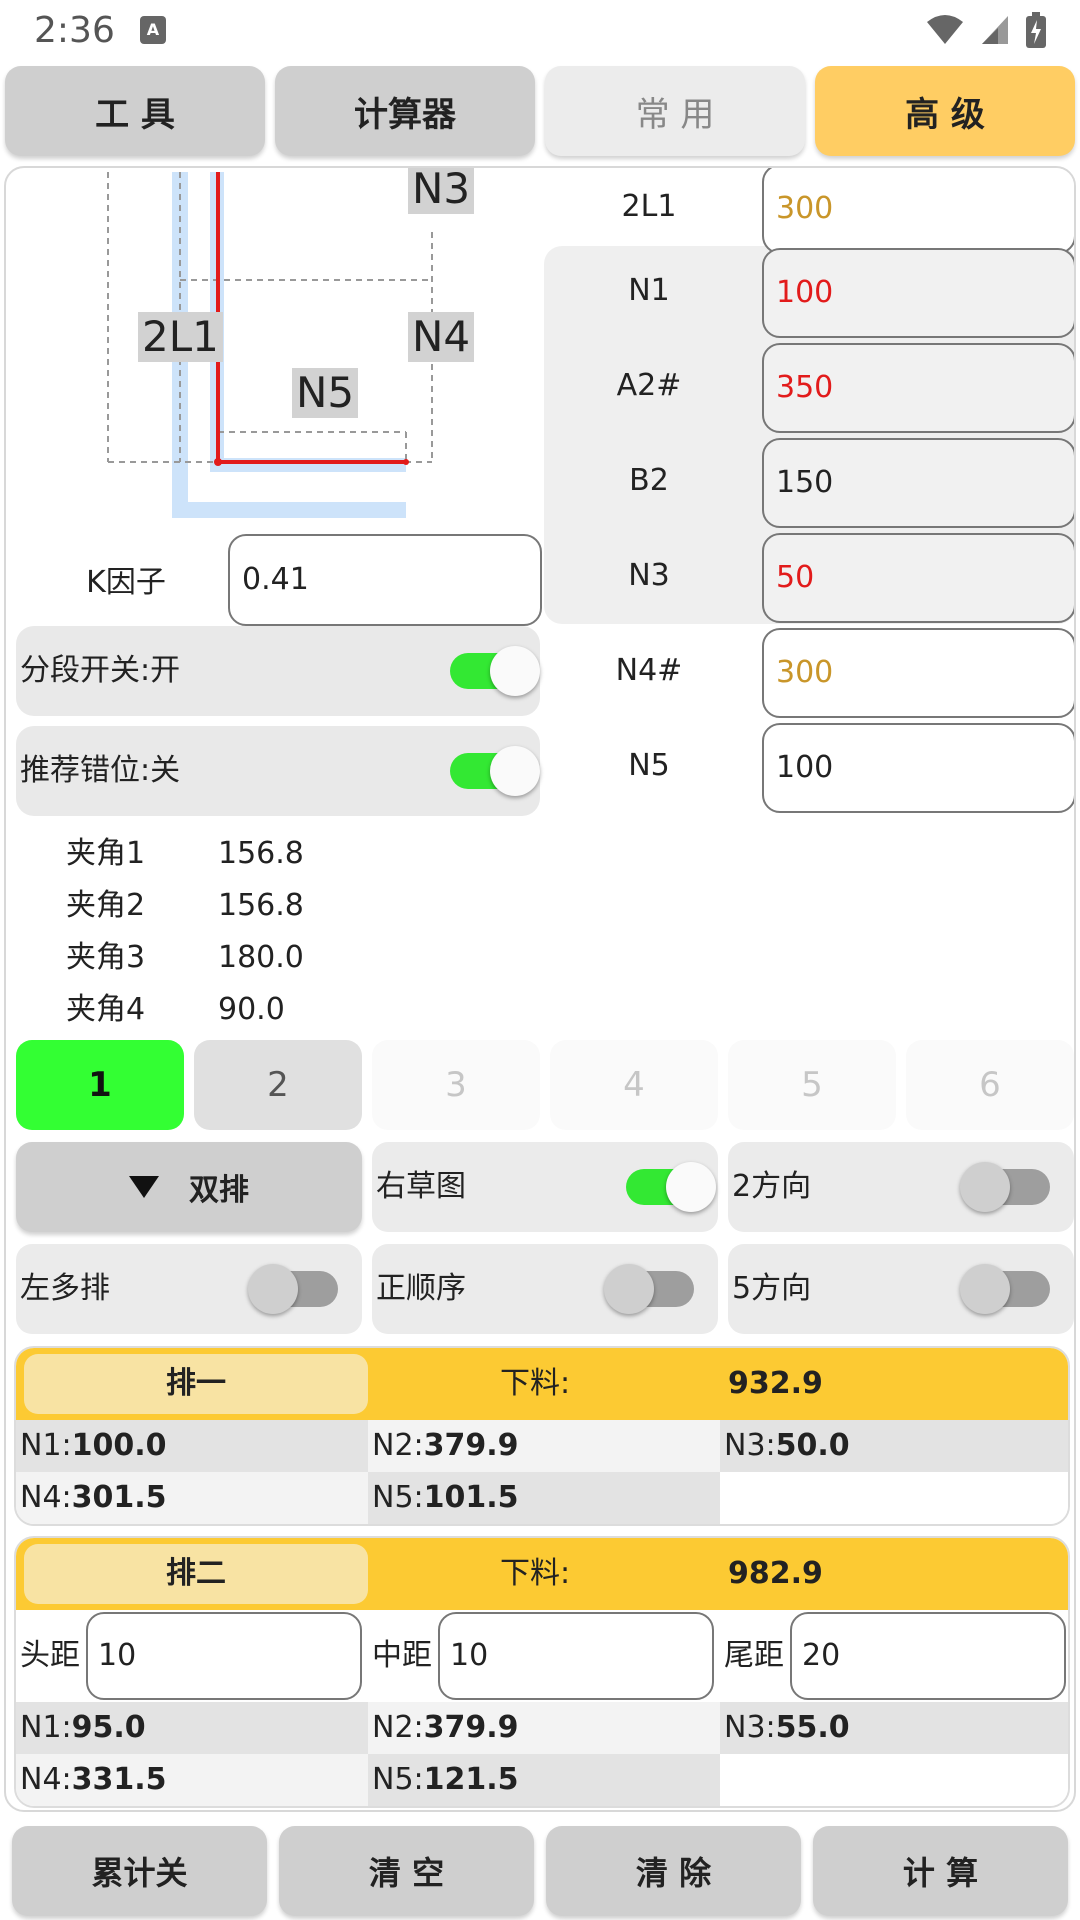 This screenshot has height=1920, width=1080. Describe the element at coordinates (278, 1085) in the screenshot. I see `step-tab-2: 2` at that location.